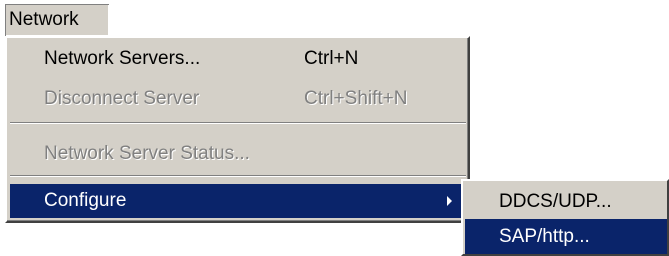  Describe the element at coordinates (44, 19) in the screenshot. I see `menu-network-label: Network` at that location.